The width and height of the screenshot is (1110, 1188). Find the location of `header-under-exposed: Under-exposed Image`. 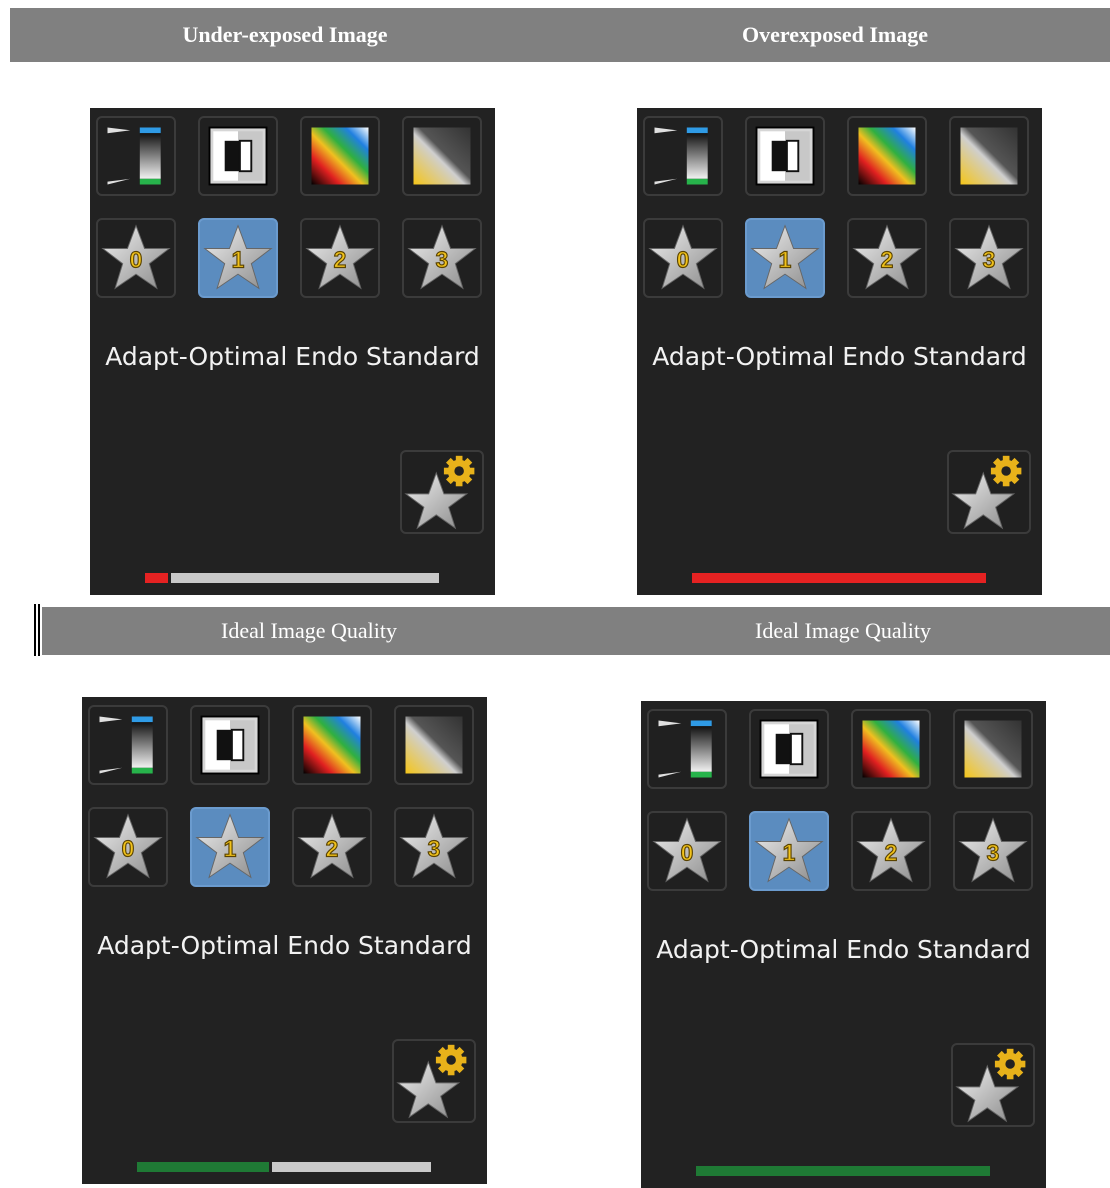

header-under-exposed: Under-exposed Image is located at coordinates (285, 34).